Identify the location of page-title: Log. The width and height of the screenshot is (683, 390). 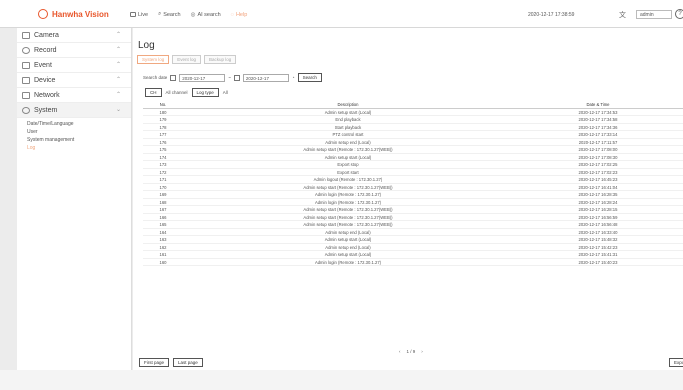
(146, 45).